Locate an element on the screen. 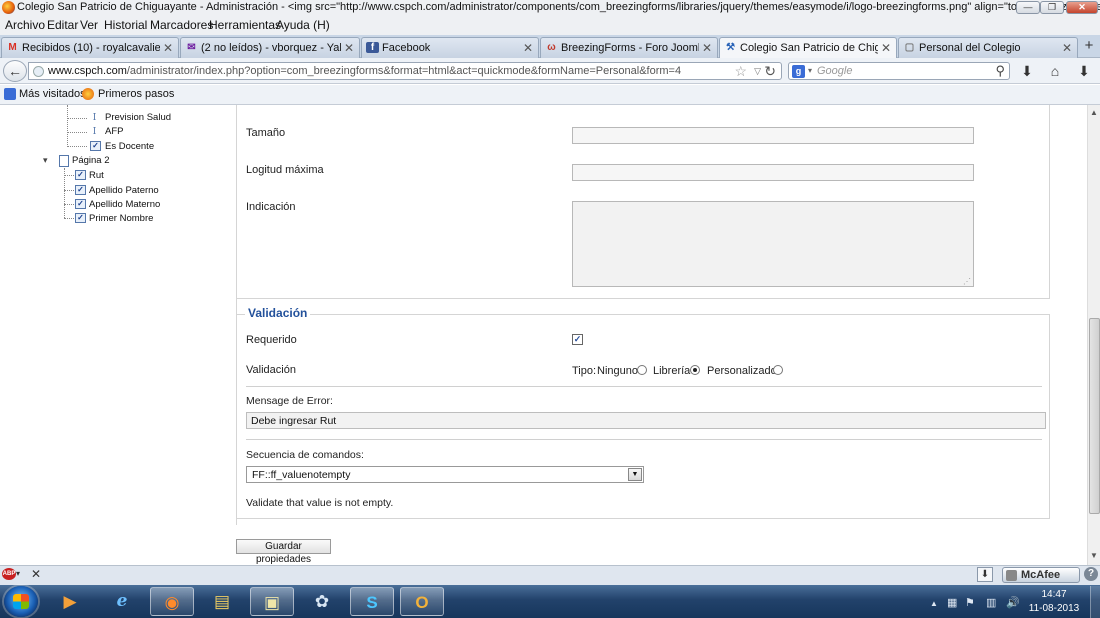  bookmark-first-steps: Primeros pasos is located at coordinates (136, 94).